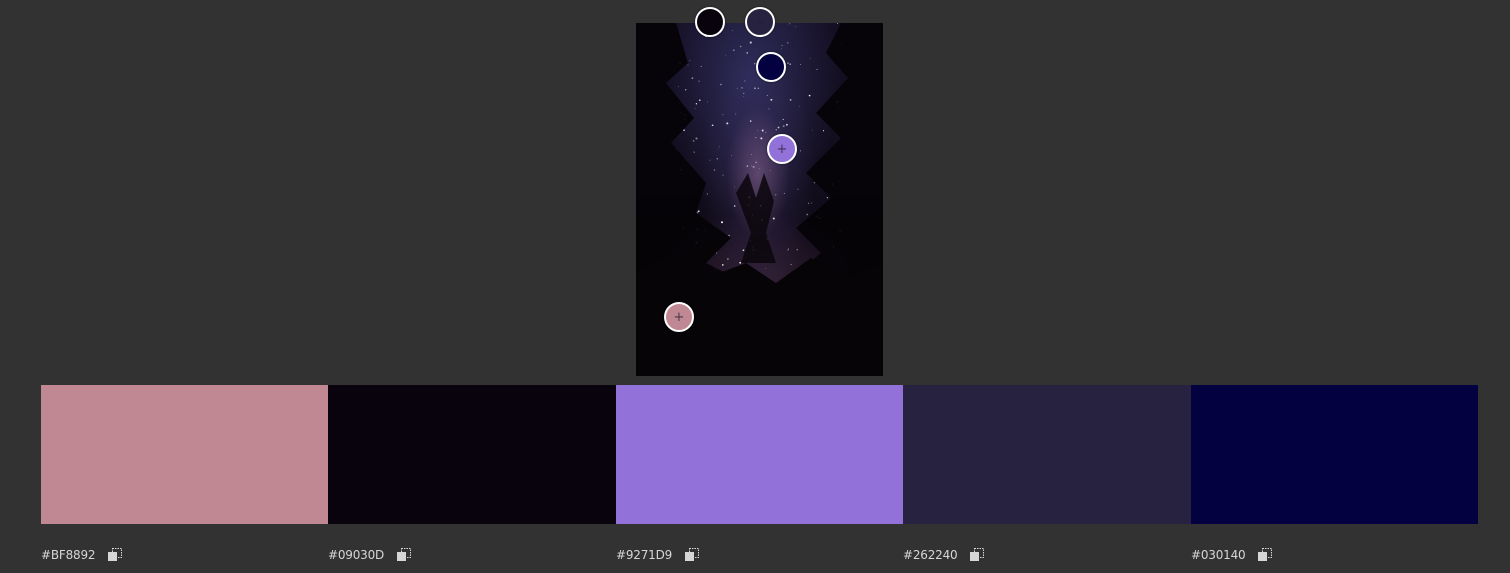  I want to click on swatch-hex-row: #BF8892, so click(82, 555).